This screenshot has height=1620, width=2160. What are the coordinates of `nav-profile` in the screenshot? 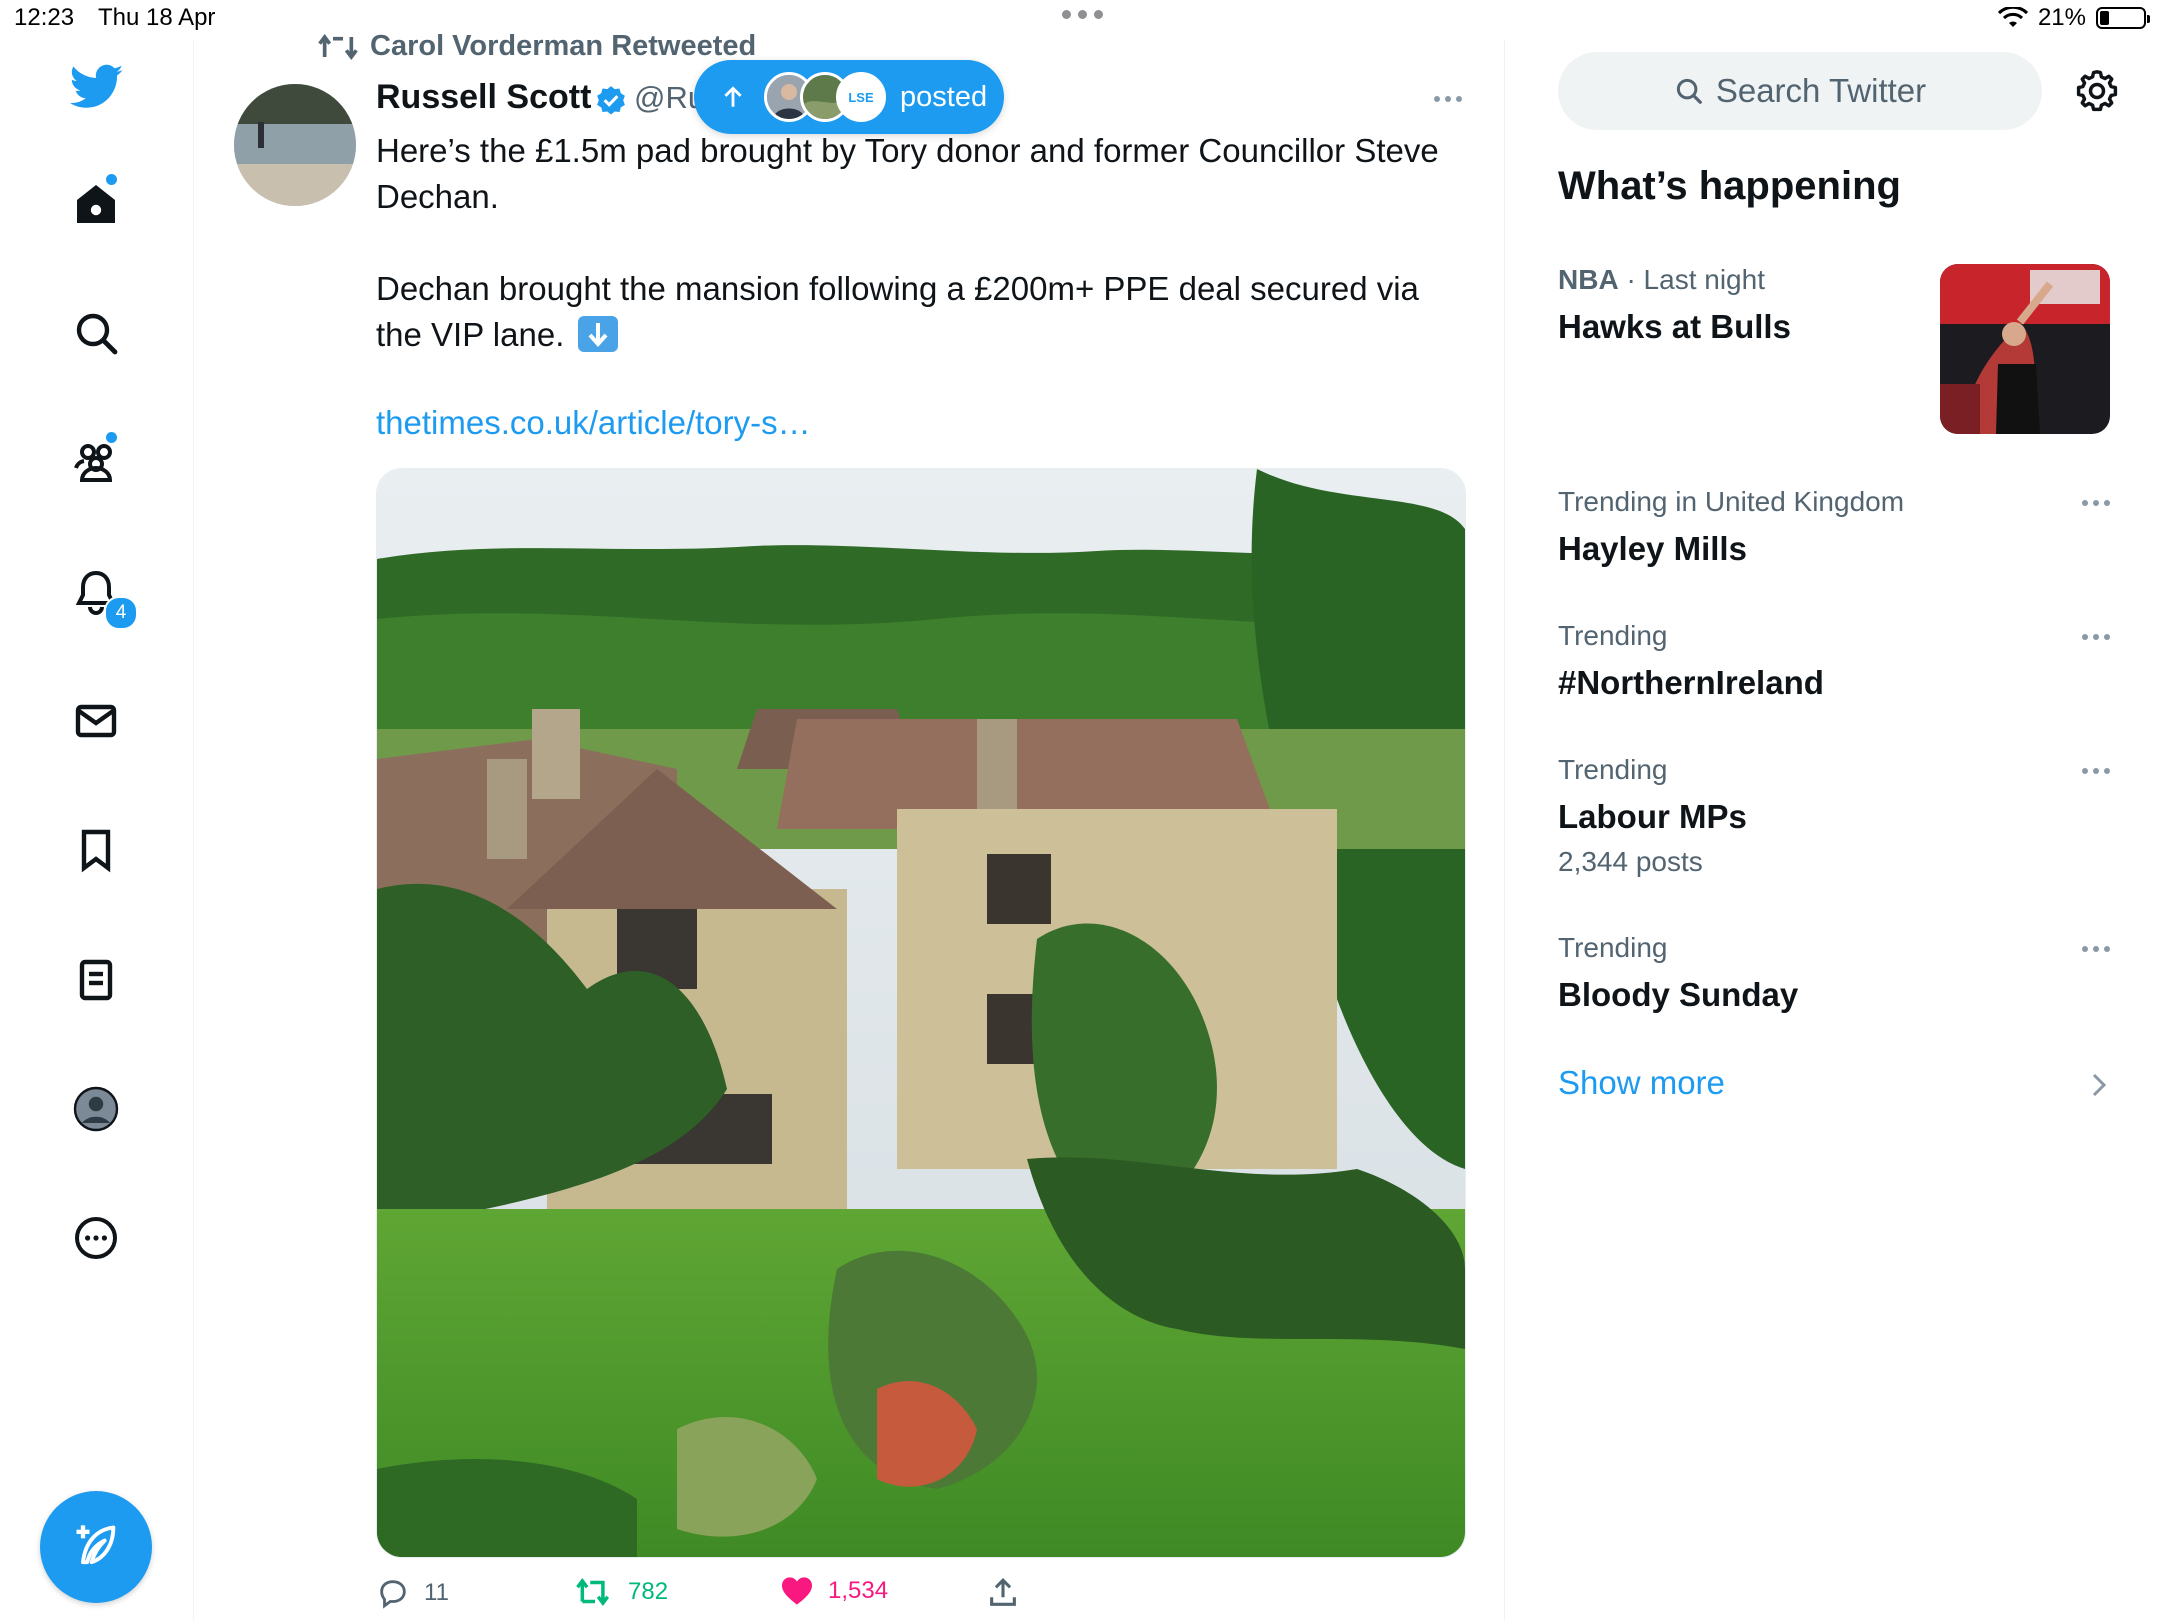 It's located at (96, 1109).